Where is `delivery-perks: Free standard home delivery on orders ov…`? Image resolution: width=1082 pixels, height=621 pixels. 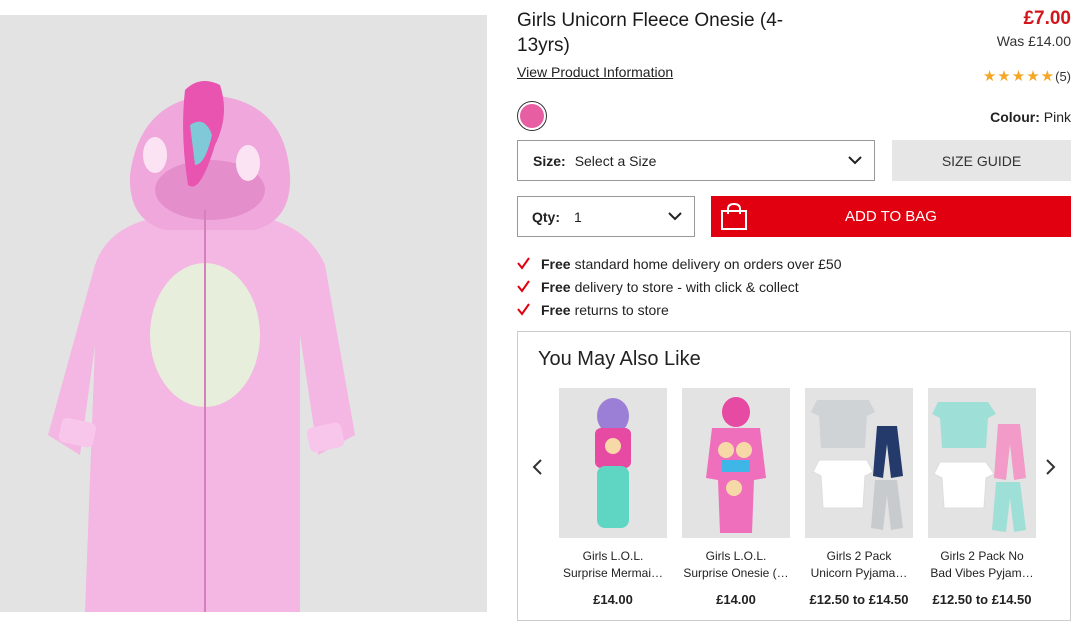 delivery-perks: Free standard home delivery on orders ov… is located at coordinates (679, 286).